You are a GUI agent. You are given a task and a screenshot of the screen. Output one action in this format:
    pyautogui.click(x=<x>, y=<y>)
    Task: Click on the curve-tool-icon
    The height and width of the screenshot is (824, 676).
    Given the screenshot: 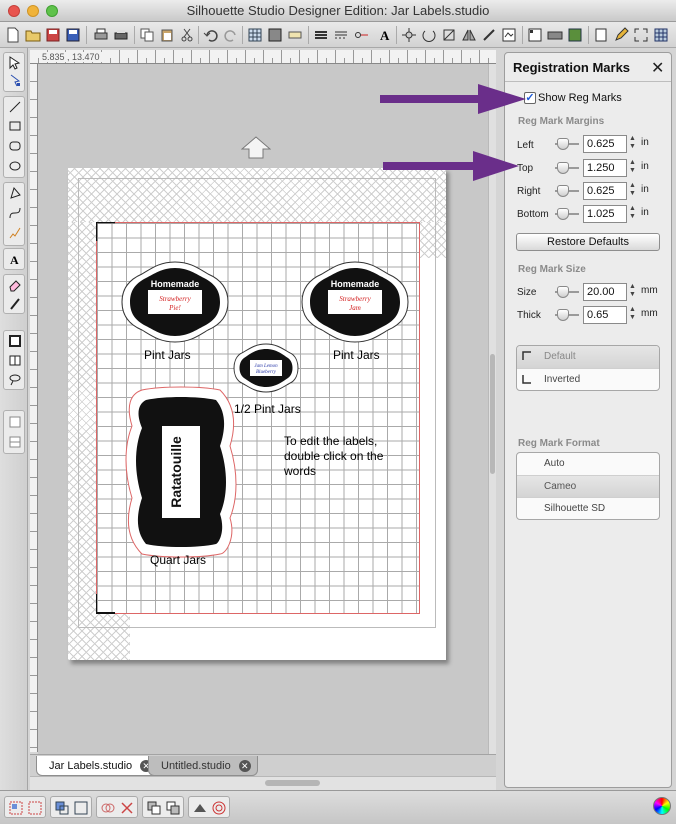 What is the action you would take?
    pyautogui.click(x=15, y=213)
    